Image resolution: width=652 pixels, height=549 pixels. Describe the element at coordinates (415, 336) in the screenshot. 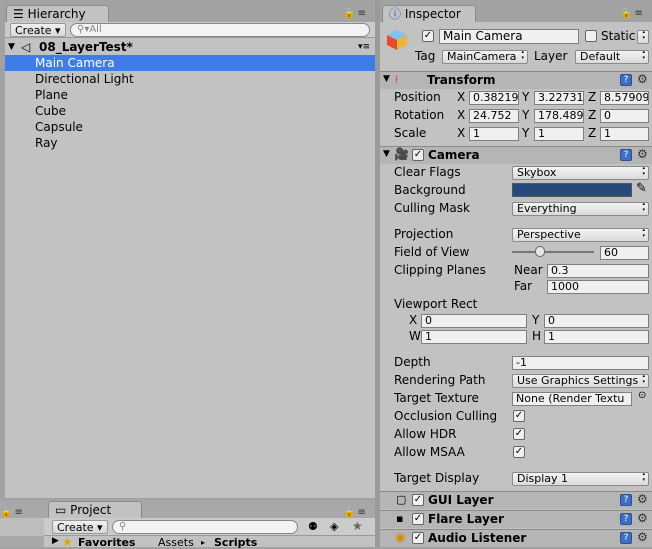

I see `viewport-w-label: W` at that location.